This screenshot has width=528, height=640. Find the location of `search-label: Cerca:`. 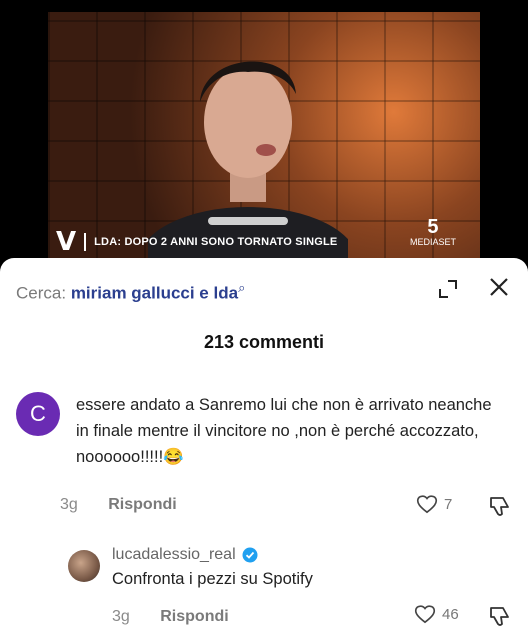

search-label: Cerca: is located at coordinates (41, 293).